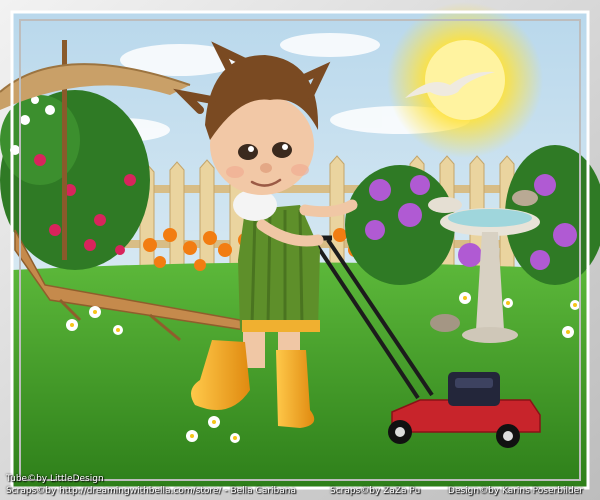 Image resolution: width=600 pixels, height=500 pixels. I want to click on credit-design: Design©by Karins Poserbilder, so click(515, 491).